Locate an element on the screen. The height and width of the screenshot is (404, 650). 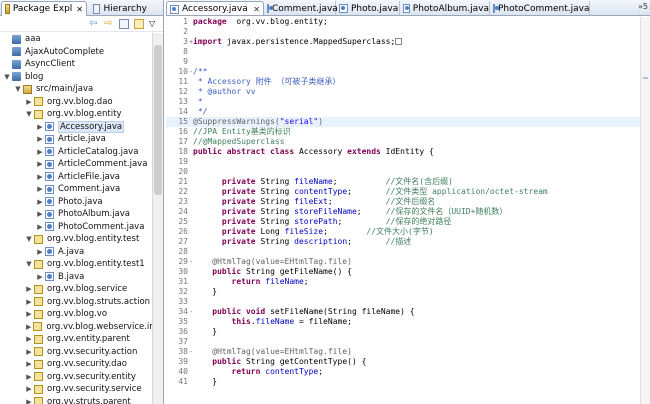
code-line: 31 return fileName; is located at coordinates (403, 282).